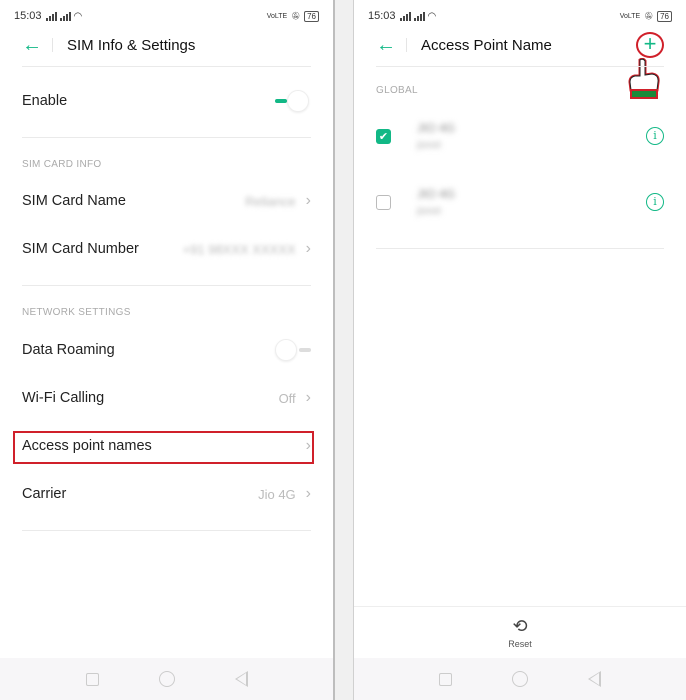 This screenshot has width=686, height=700. Describe the element at coordinates (270, 201) in the screenshot. I see `sim-card-name-value: Reliance` at that location.